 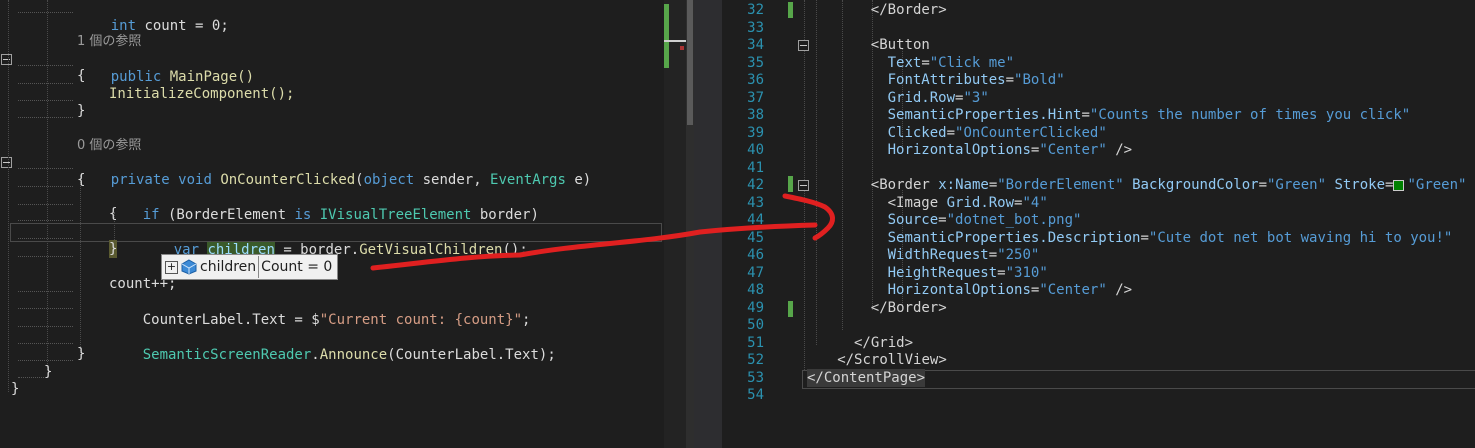 I want to click on method-name: MainPage(), so click(x=208, y=77).